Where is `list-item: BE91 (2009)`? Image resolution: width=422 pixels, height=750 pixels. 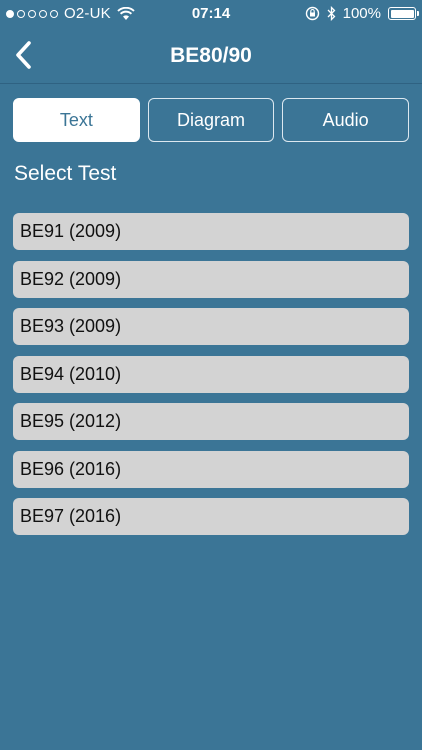
list-item: BE91 (2009) is located at coordinates (211, 231).